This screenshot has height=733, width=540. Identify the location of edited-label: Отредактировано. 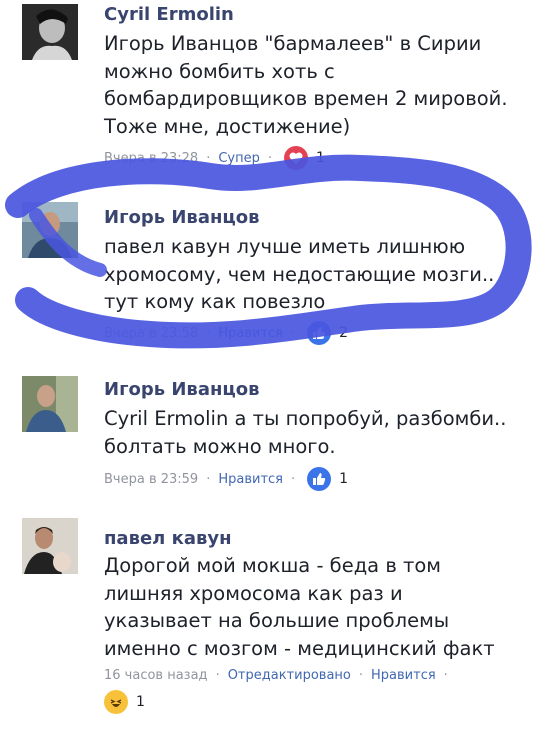
(289, 675).